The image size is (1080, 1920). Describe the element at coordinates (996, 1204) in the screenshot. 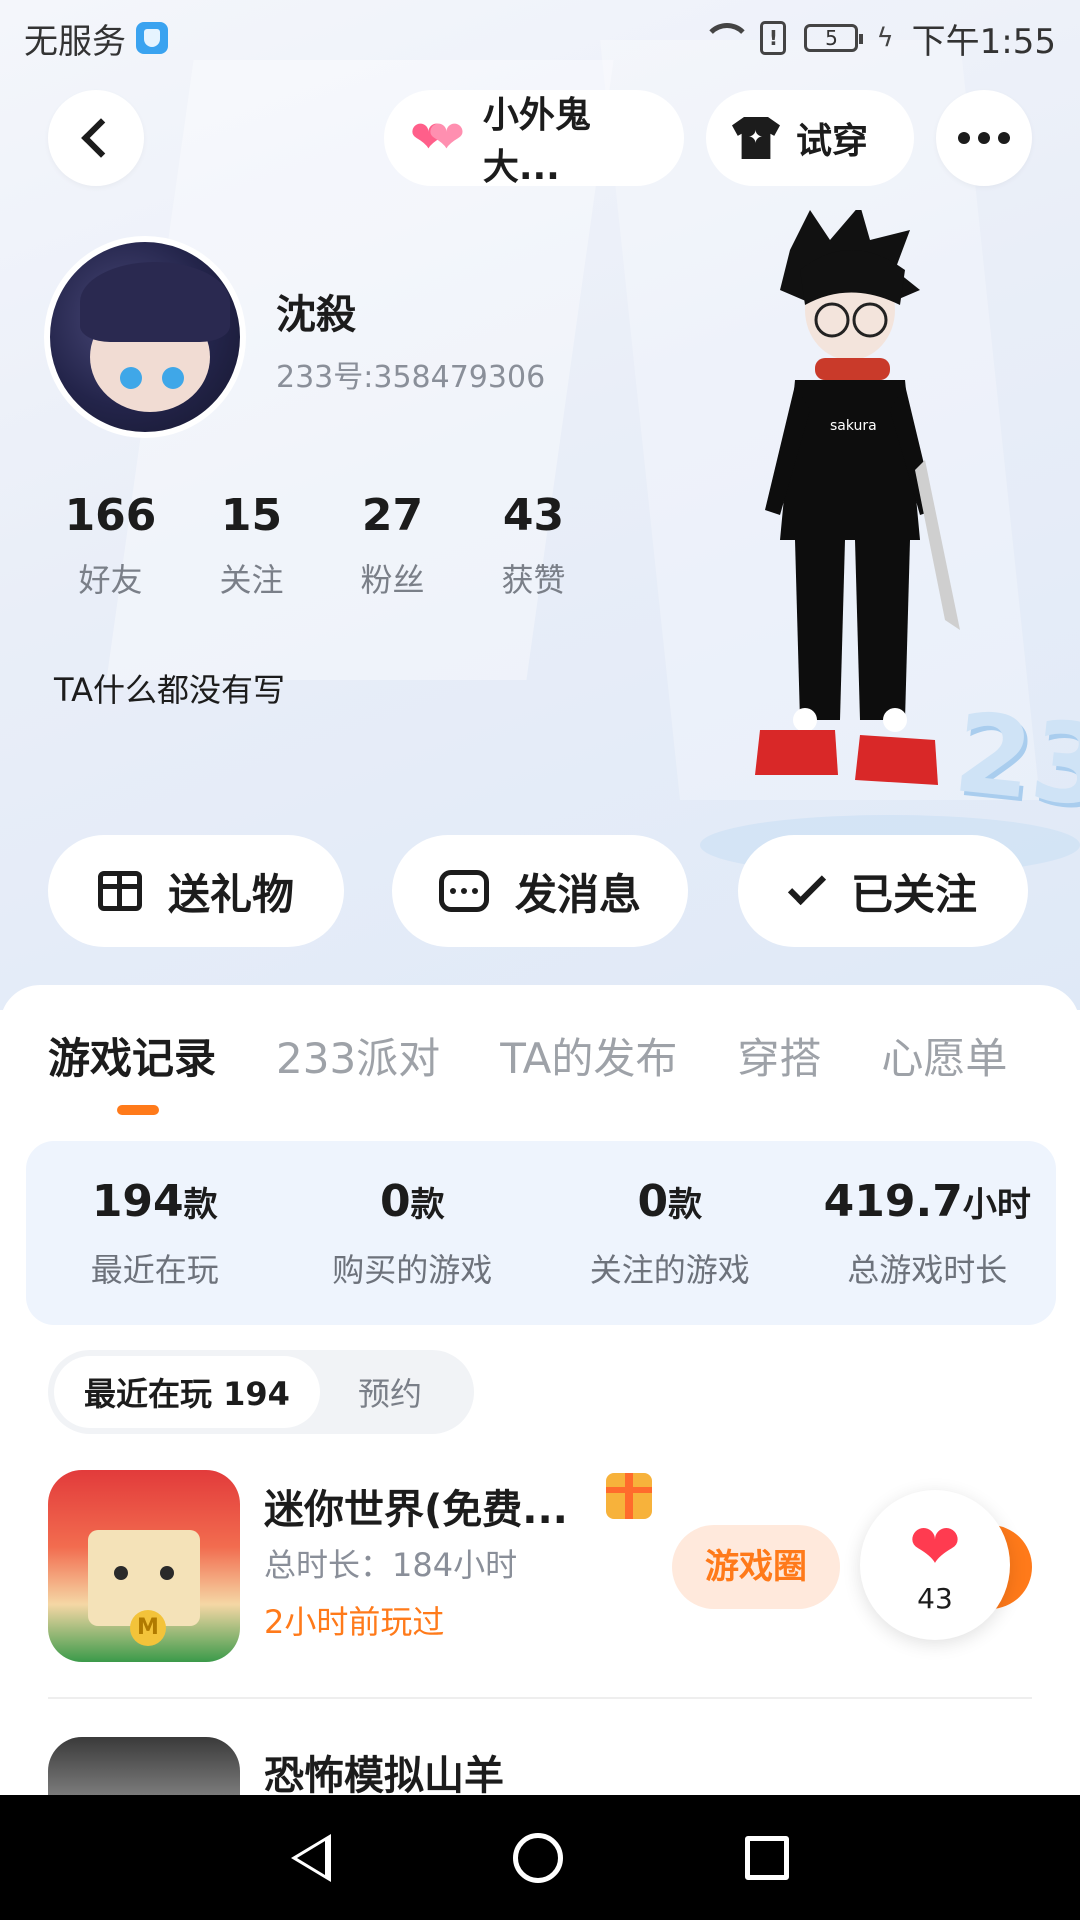

I see `summary-unit: 小时` at that location.